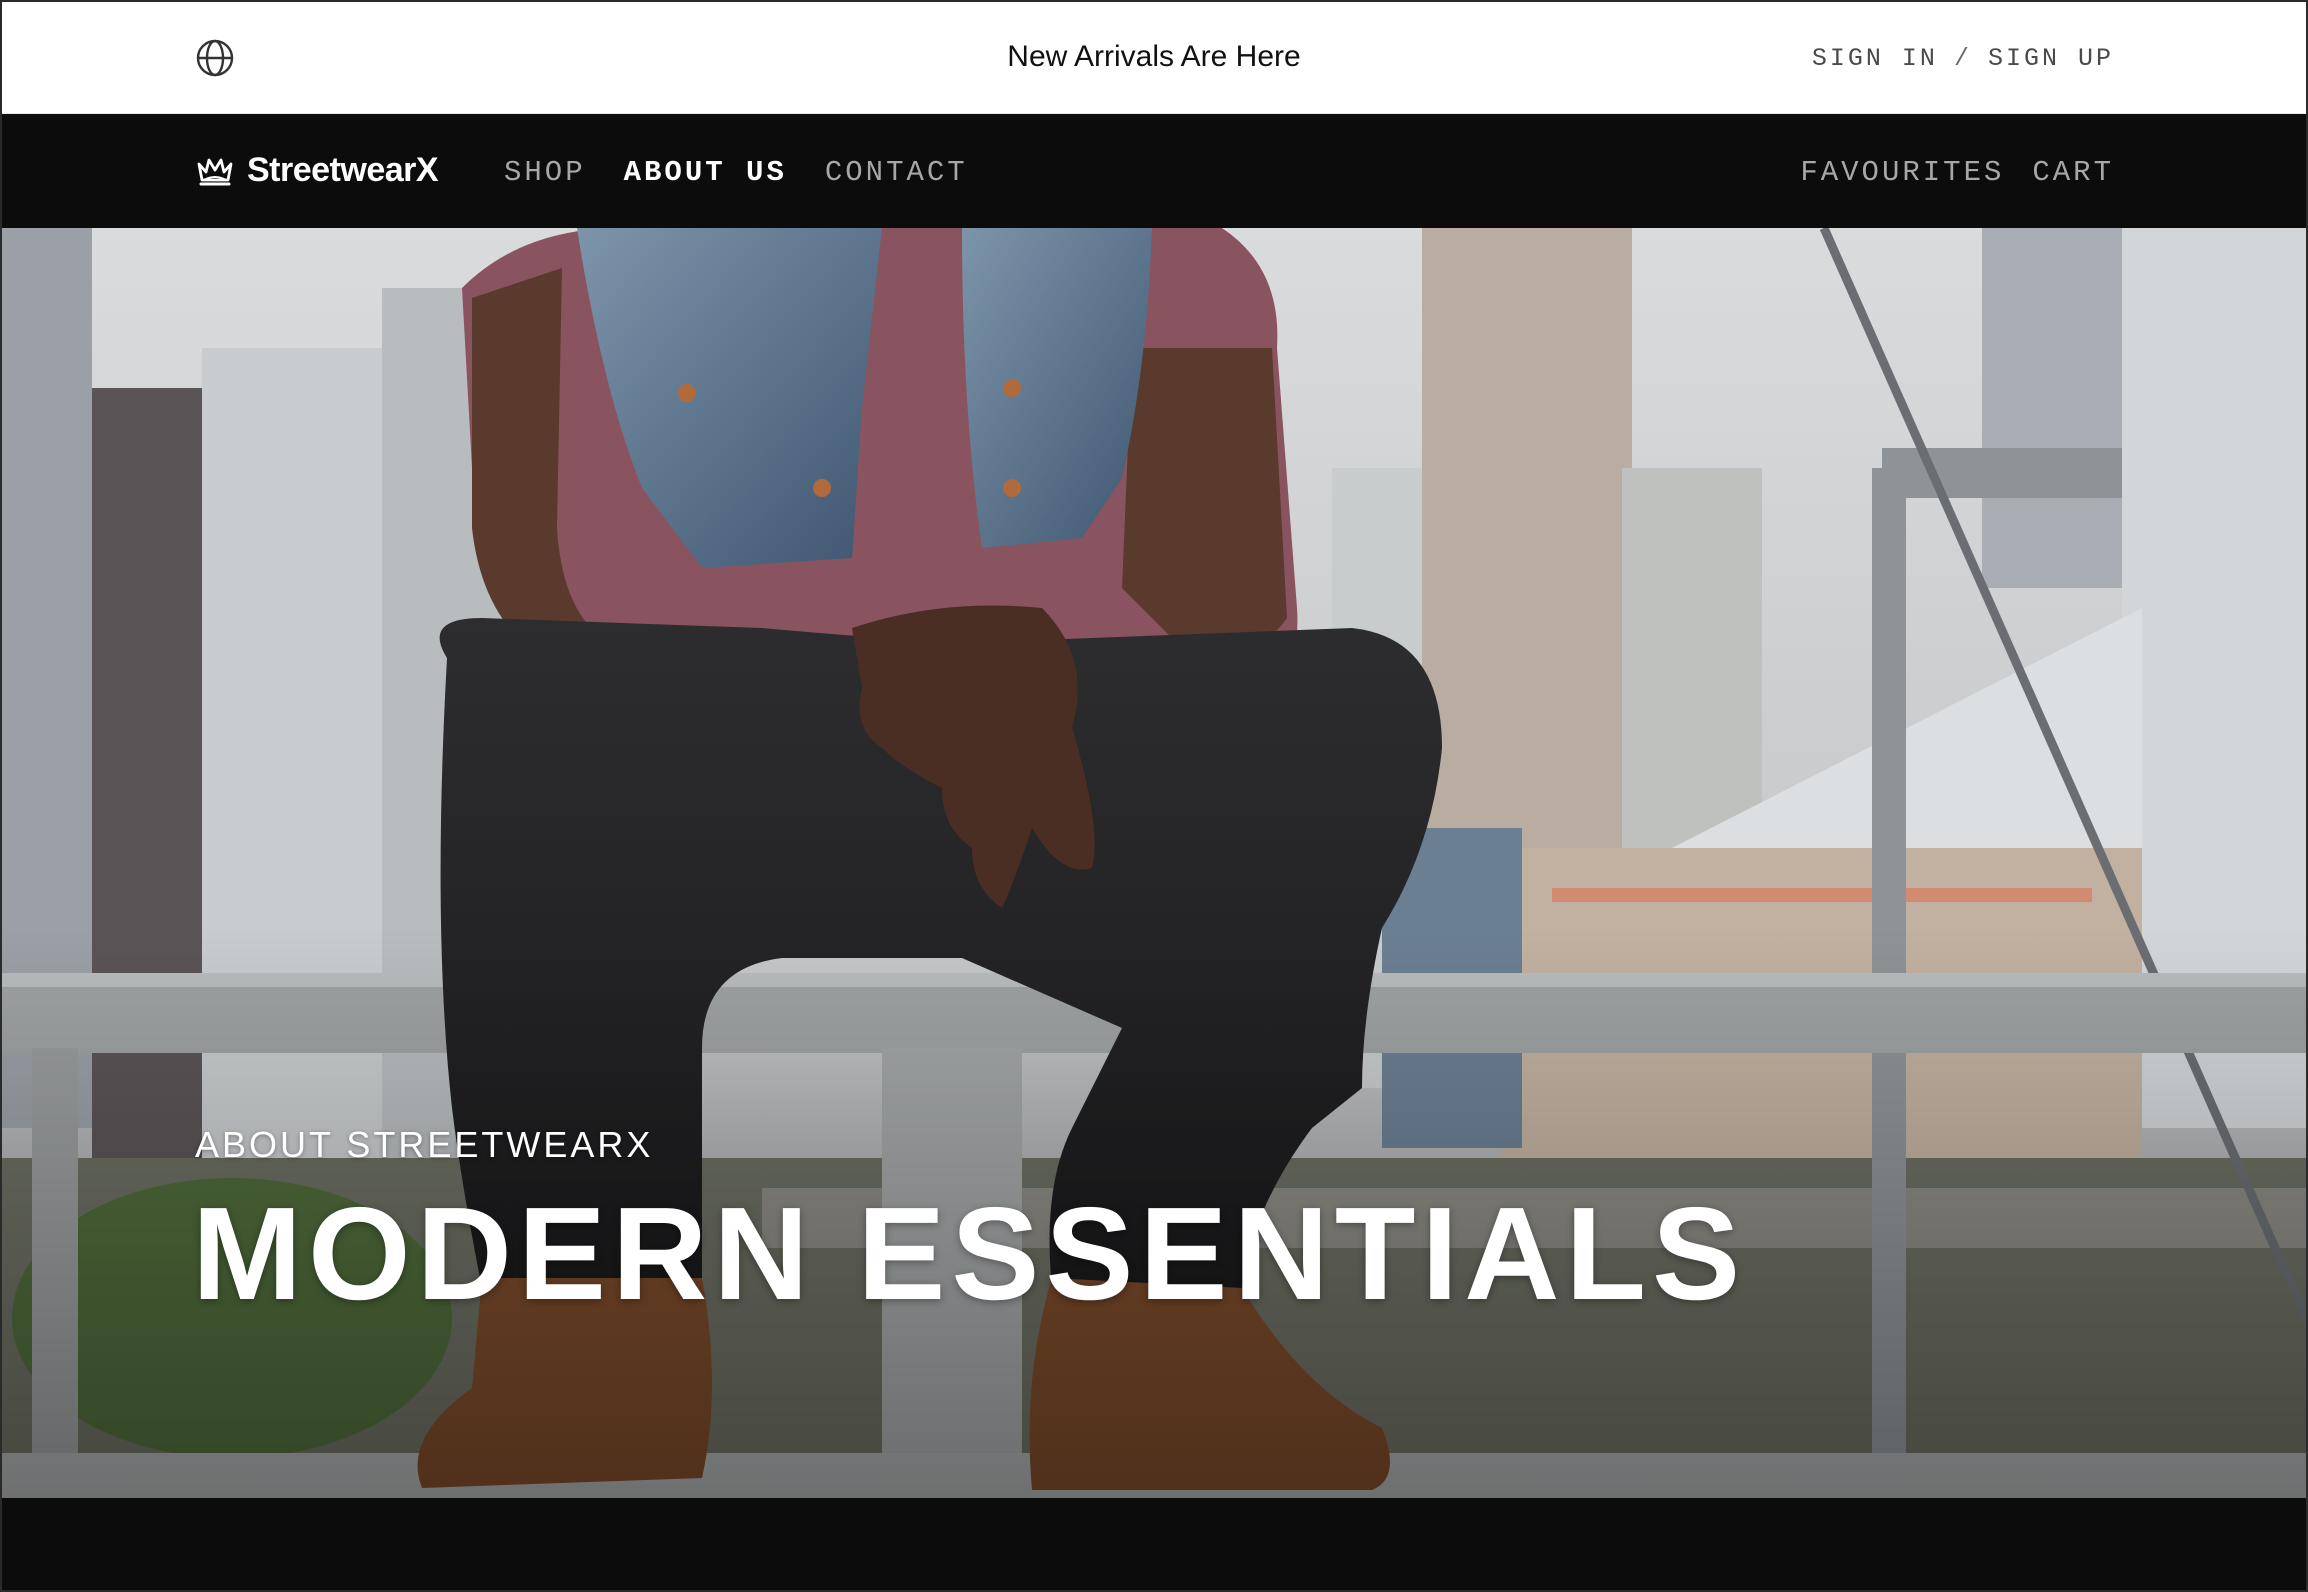 This screenshot has width=2308, height=1592. I want to click on sign-in-link: SIGN IN, so click(1875, 58).